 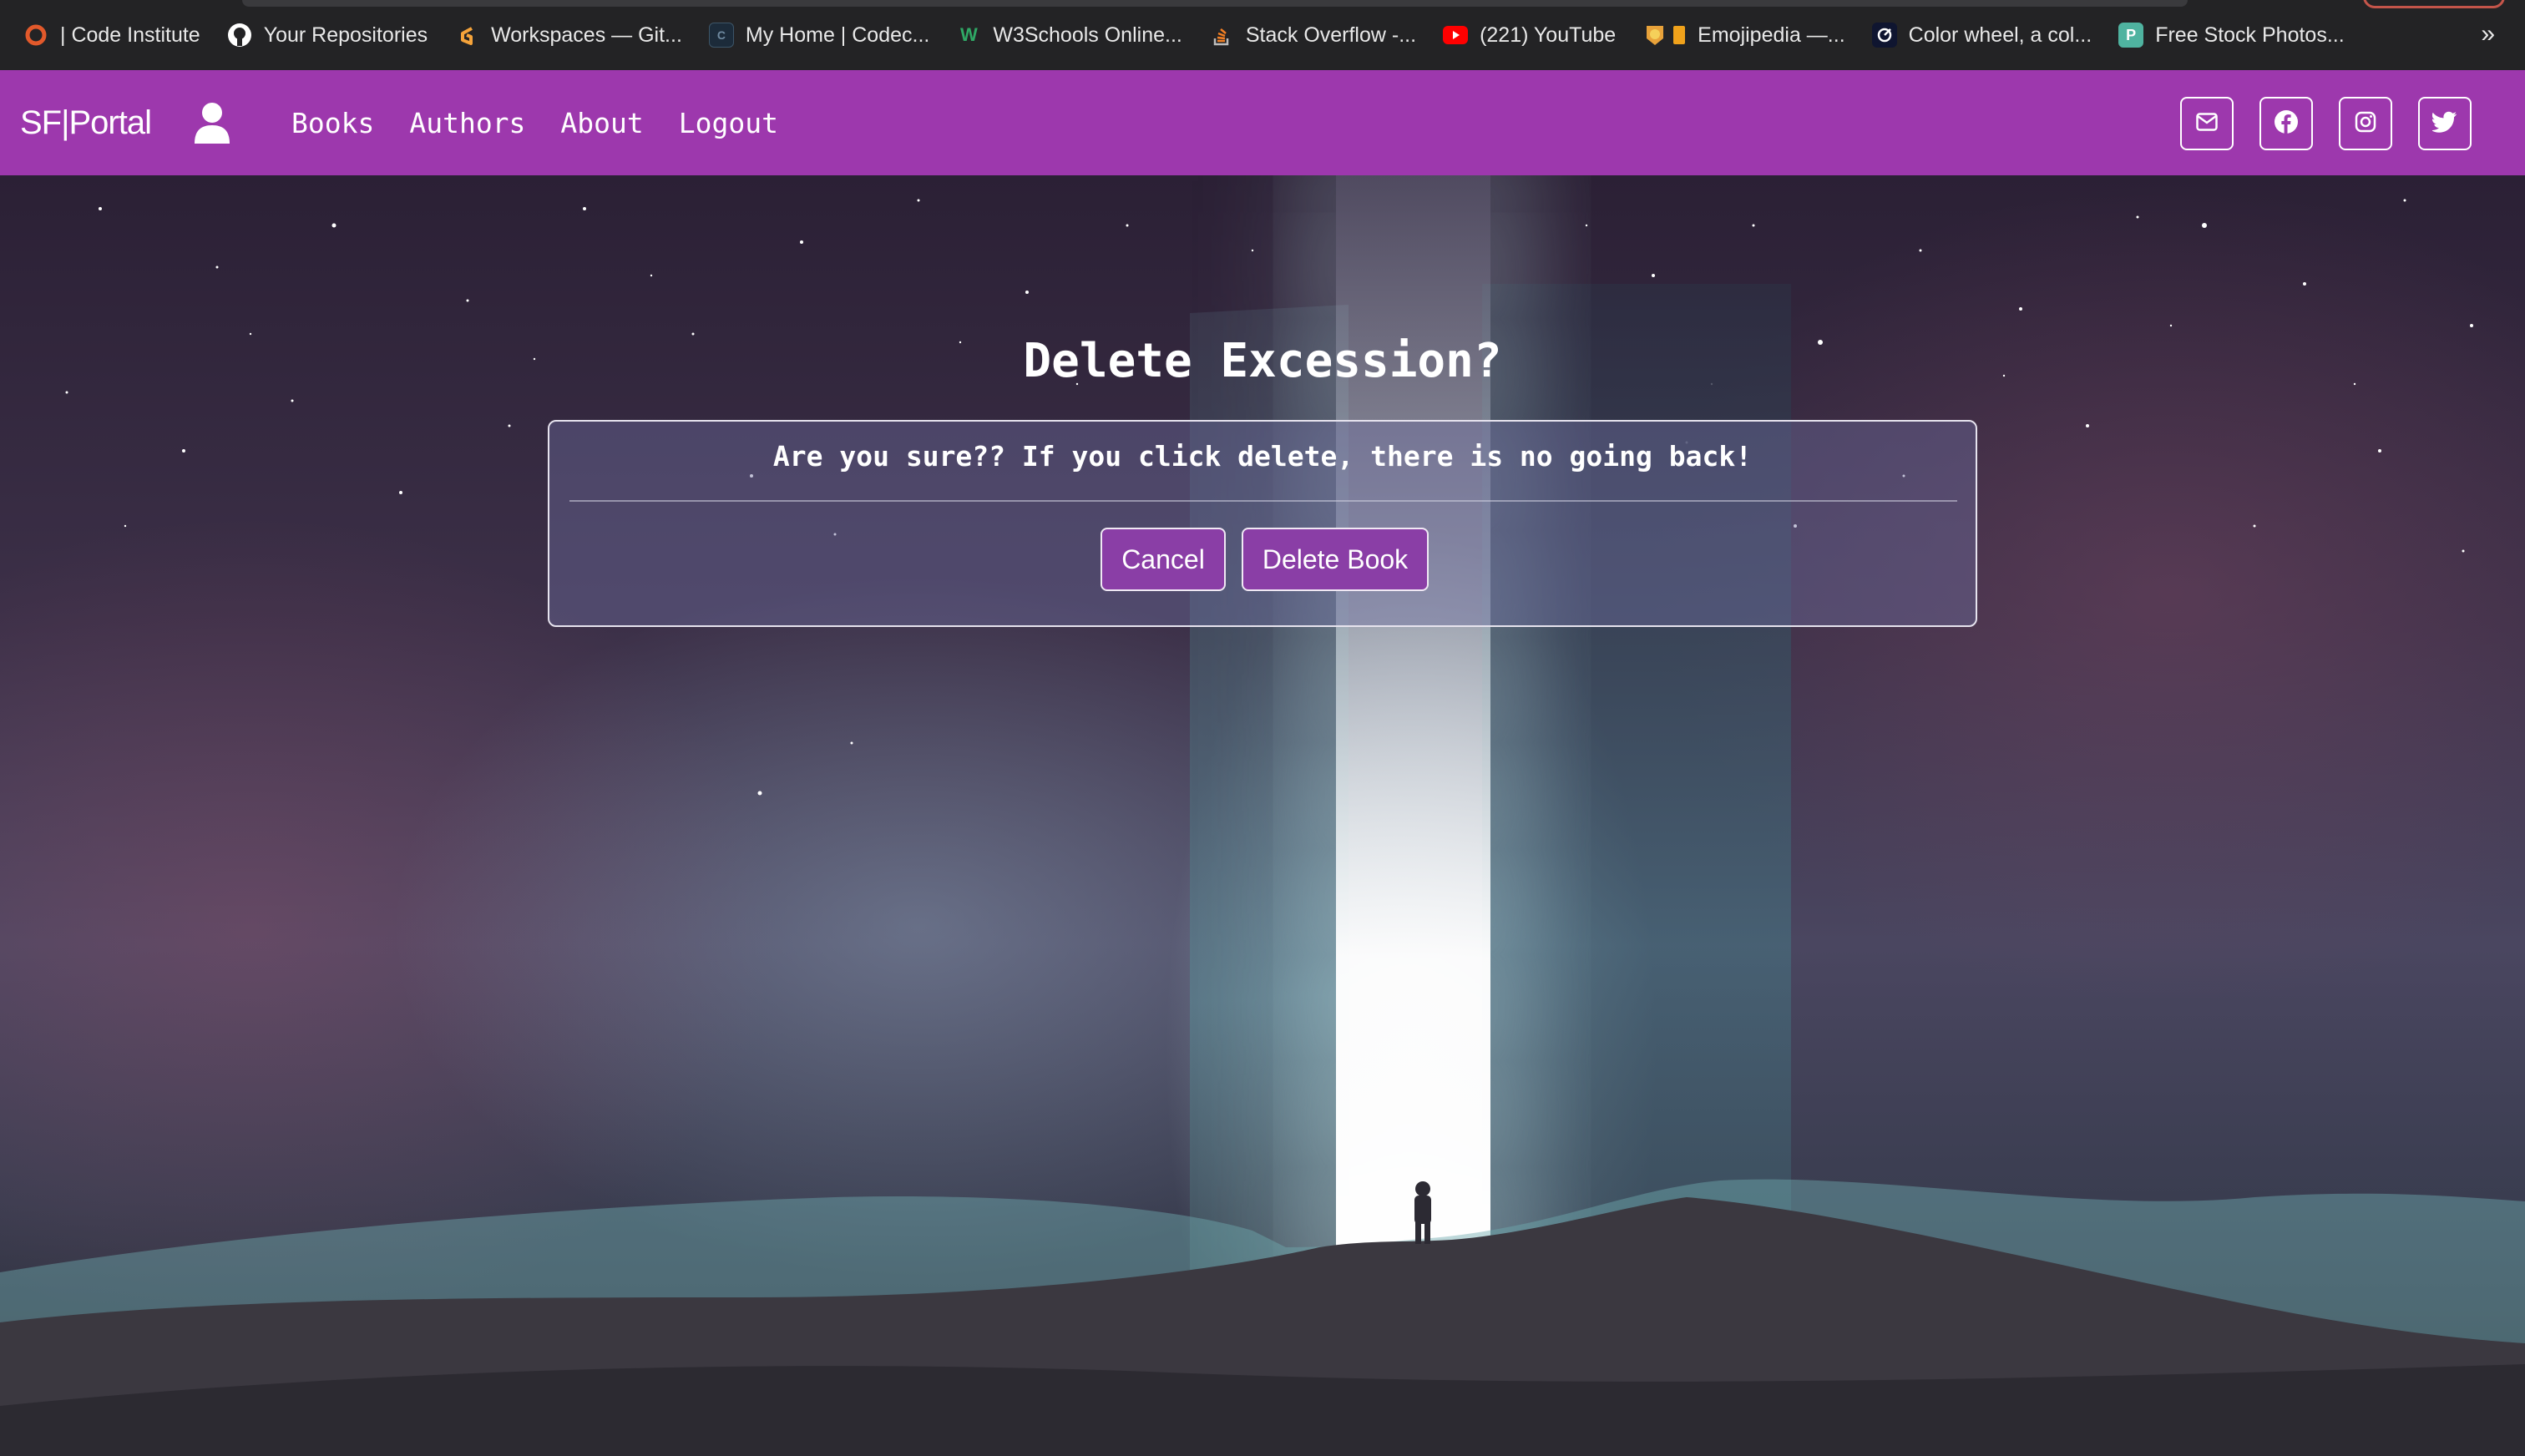 What do you see at coordinates (728, 123) in the screenshot?
I see `nav-logout: Logout` at bounding box center [728, 123].